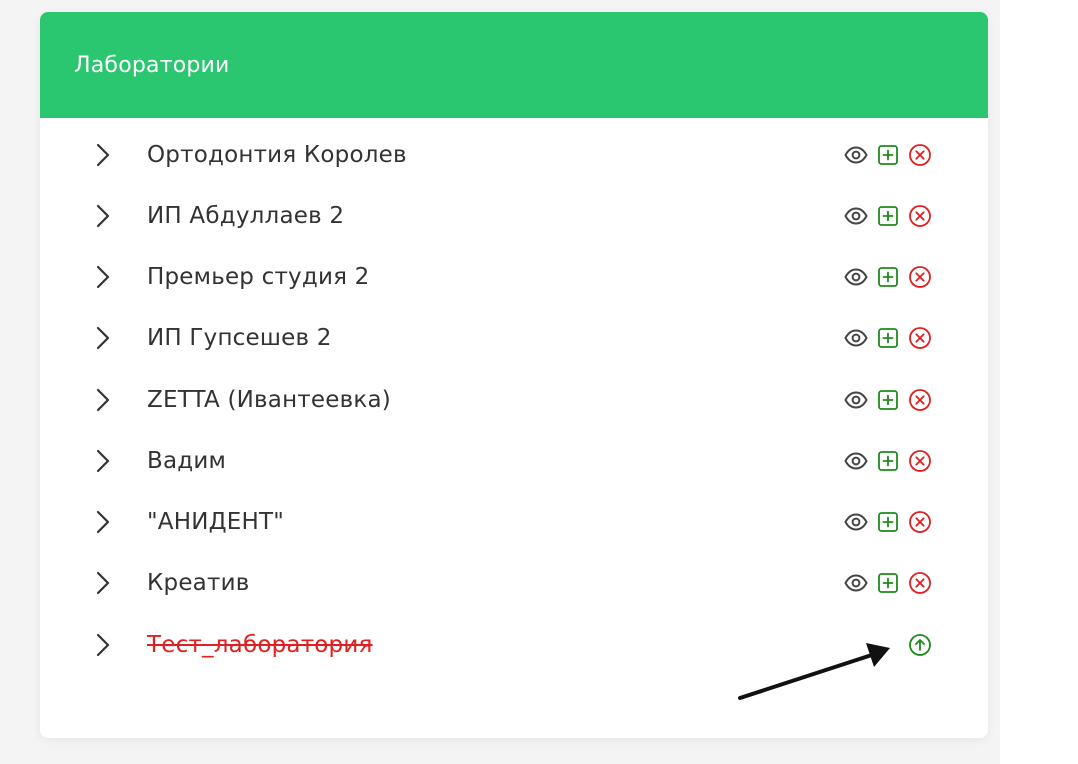 Image resolution: width=1078 pixels, height=764 pixels. Describe the element at coordinates (152, 65) in the screenshot. I see `card-title: Лаборатории` at that location.